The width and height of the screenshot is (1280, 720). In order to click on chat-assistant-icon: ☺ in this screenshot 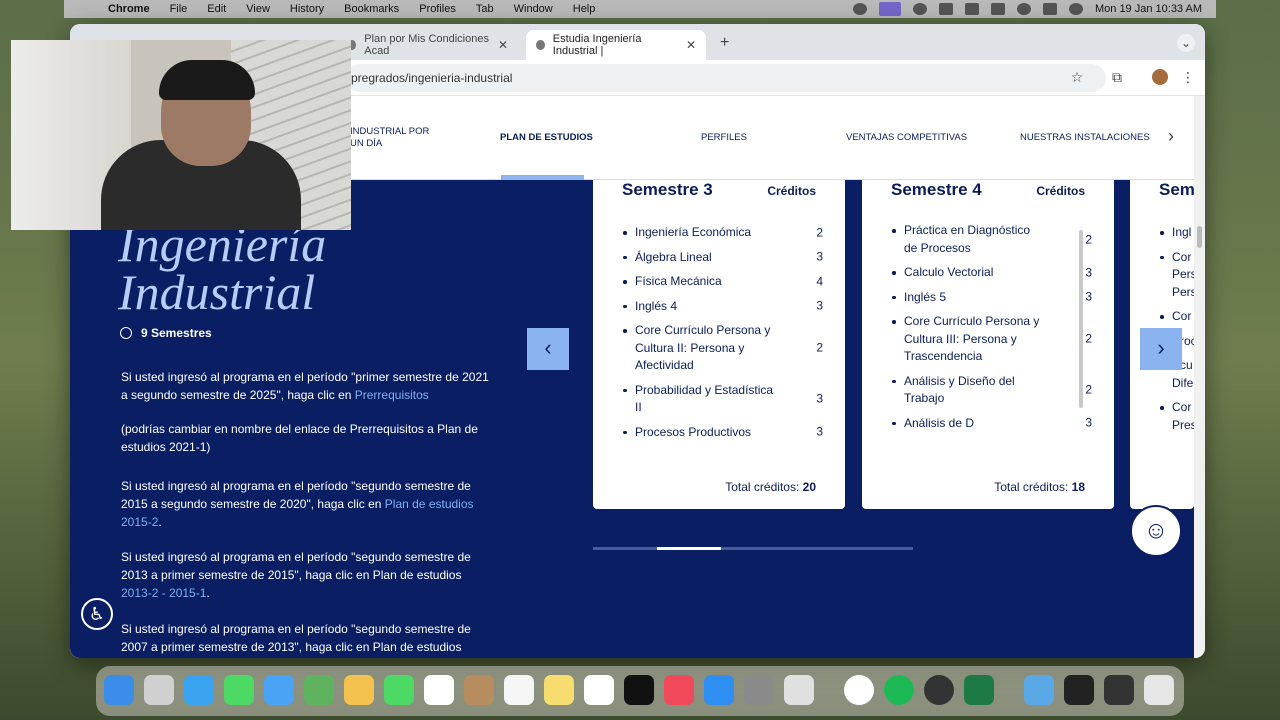, I will do `click(1156, 531)`.